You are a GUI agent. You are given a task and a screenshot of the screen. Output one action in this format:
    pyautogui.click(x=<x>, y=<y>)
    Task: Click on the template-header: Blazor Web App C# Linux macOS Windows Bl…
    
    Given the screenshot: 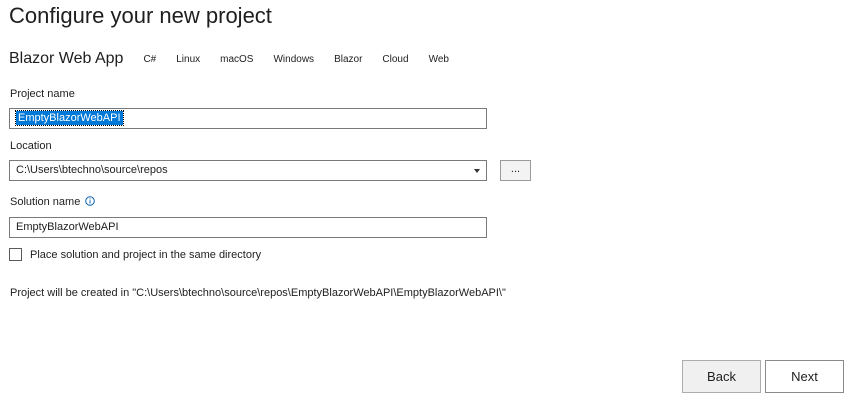 What is the action you would take?
    pyautogui.click(x=235, y=59)
    